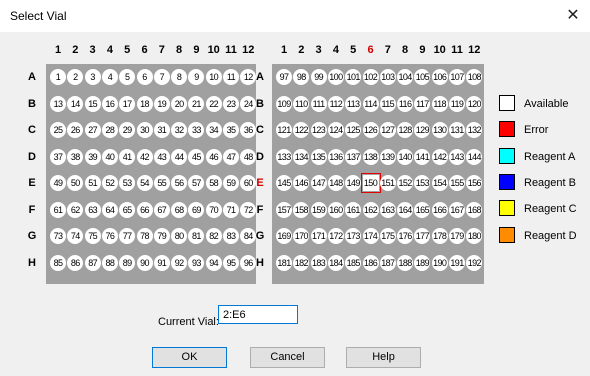  What do you see at coordinates (405, 183) in the screenshot?
I see `vial-well: 152` at bounding box center [405, 183].